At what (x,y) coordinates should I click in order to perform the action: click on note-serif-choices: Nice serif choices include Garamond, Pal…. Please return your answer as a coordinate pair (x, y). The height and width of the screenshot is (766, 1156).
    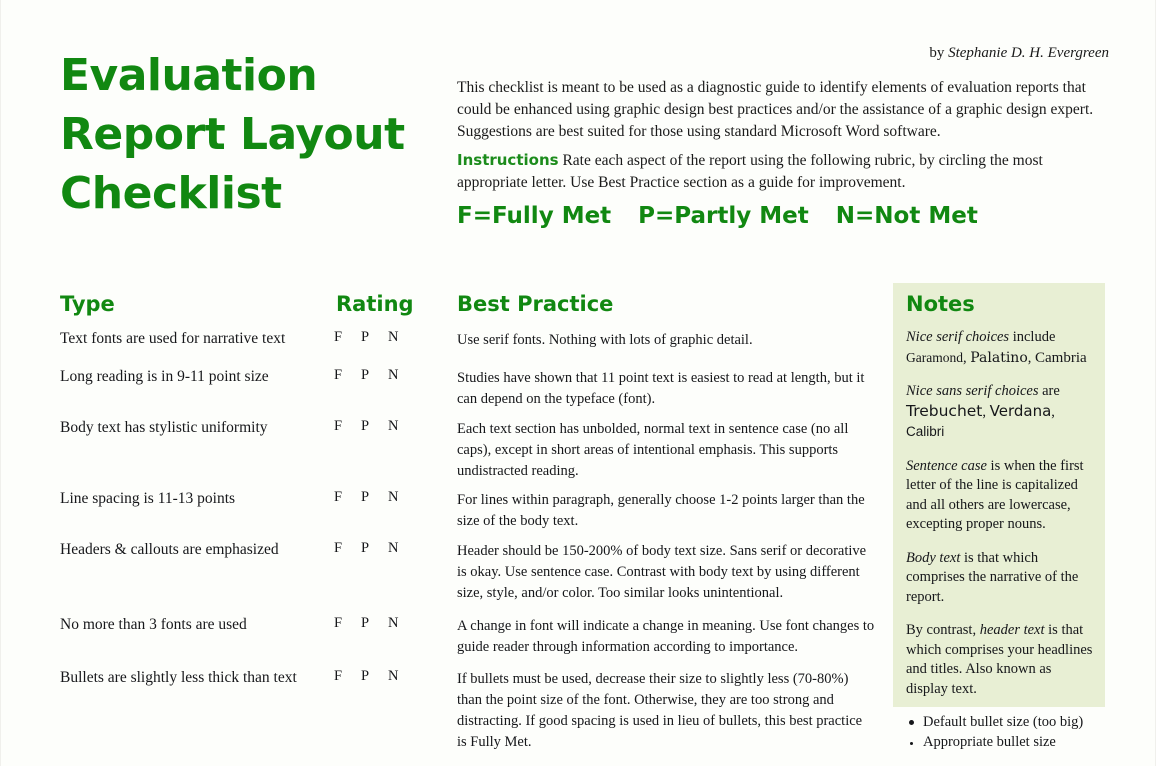
    Looking at the image, I should click on (996, 347).